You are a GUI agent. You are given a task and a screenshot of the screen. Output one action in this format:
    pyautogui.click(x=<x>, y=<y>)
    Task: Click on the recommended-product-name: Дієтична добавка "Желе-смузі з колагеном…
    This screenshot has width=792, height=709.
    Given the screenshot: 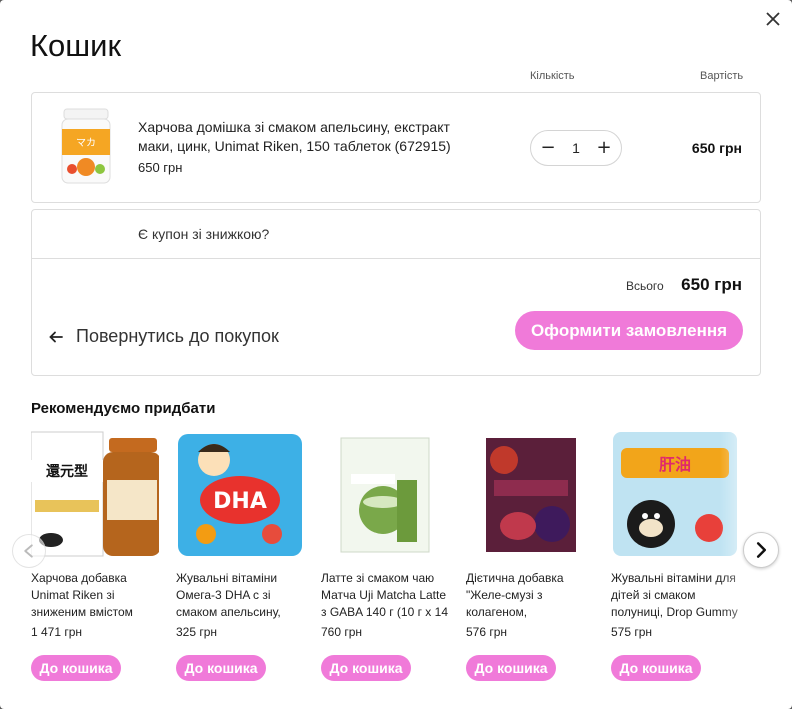 What is the action you would take?
    pyautogui.click(x=530, y=596)
    